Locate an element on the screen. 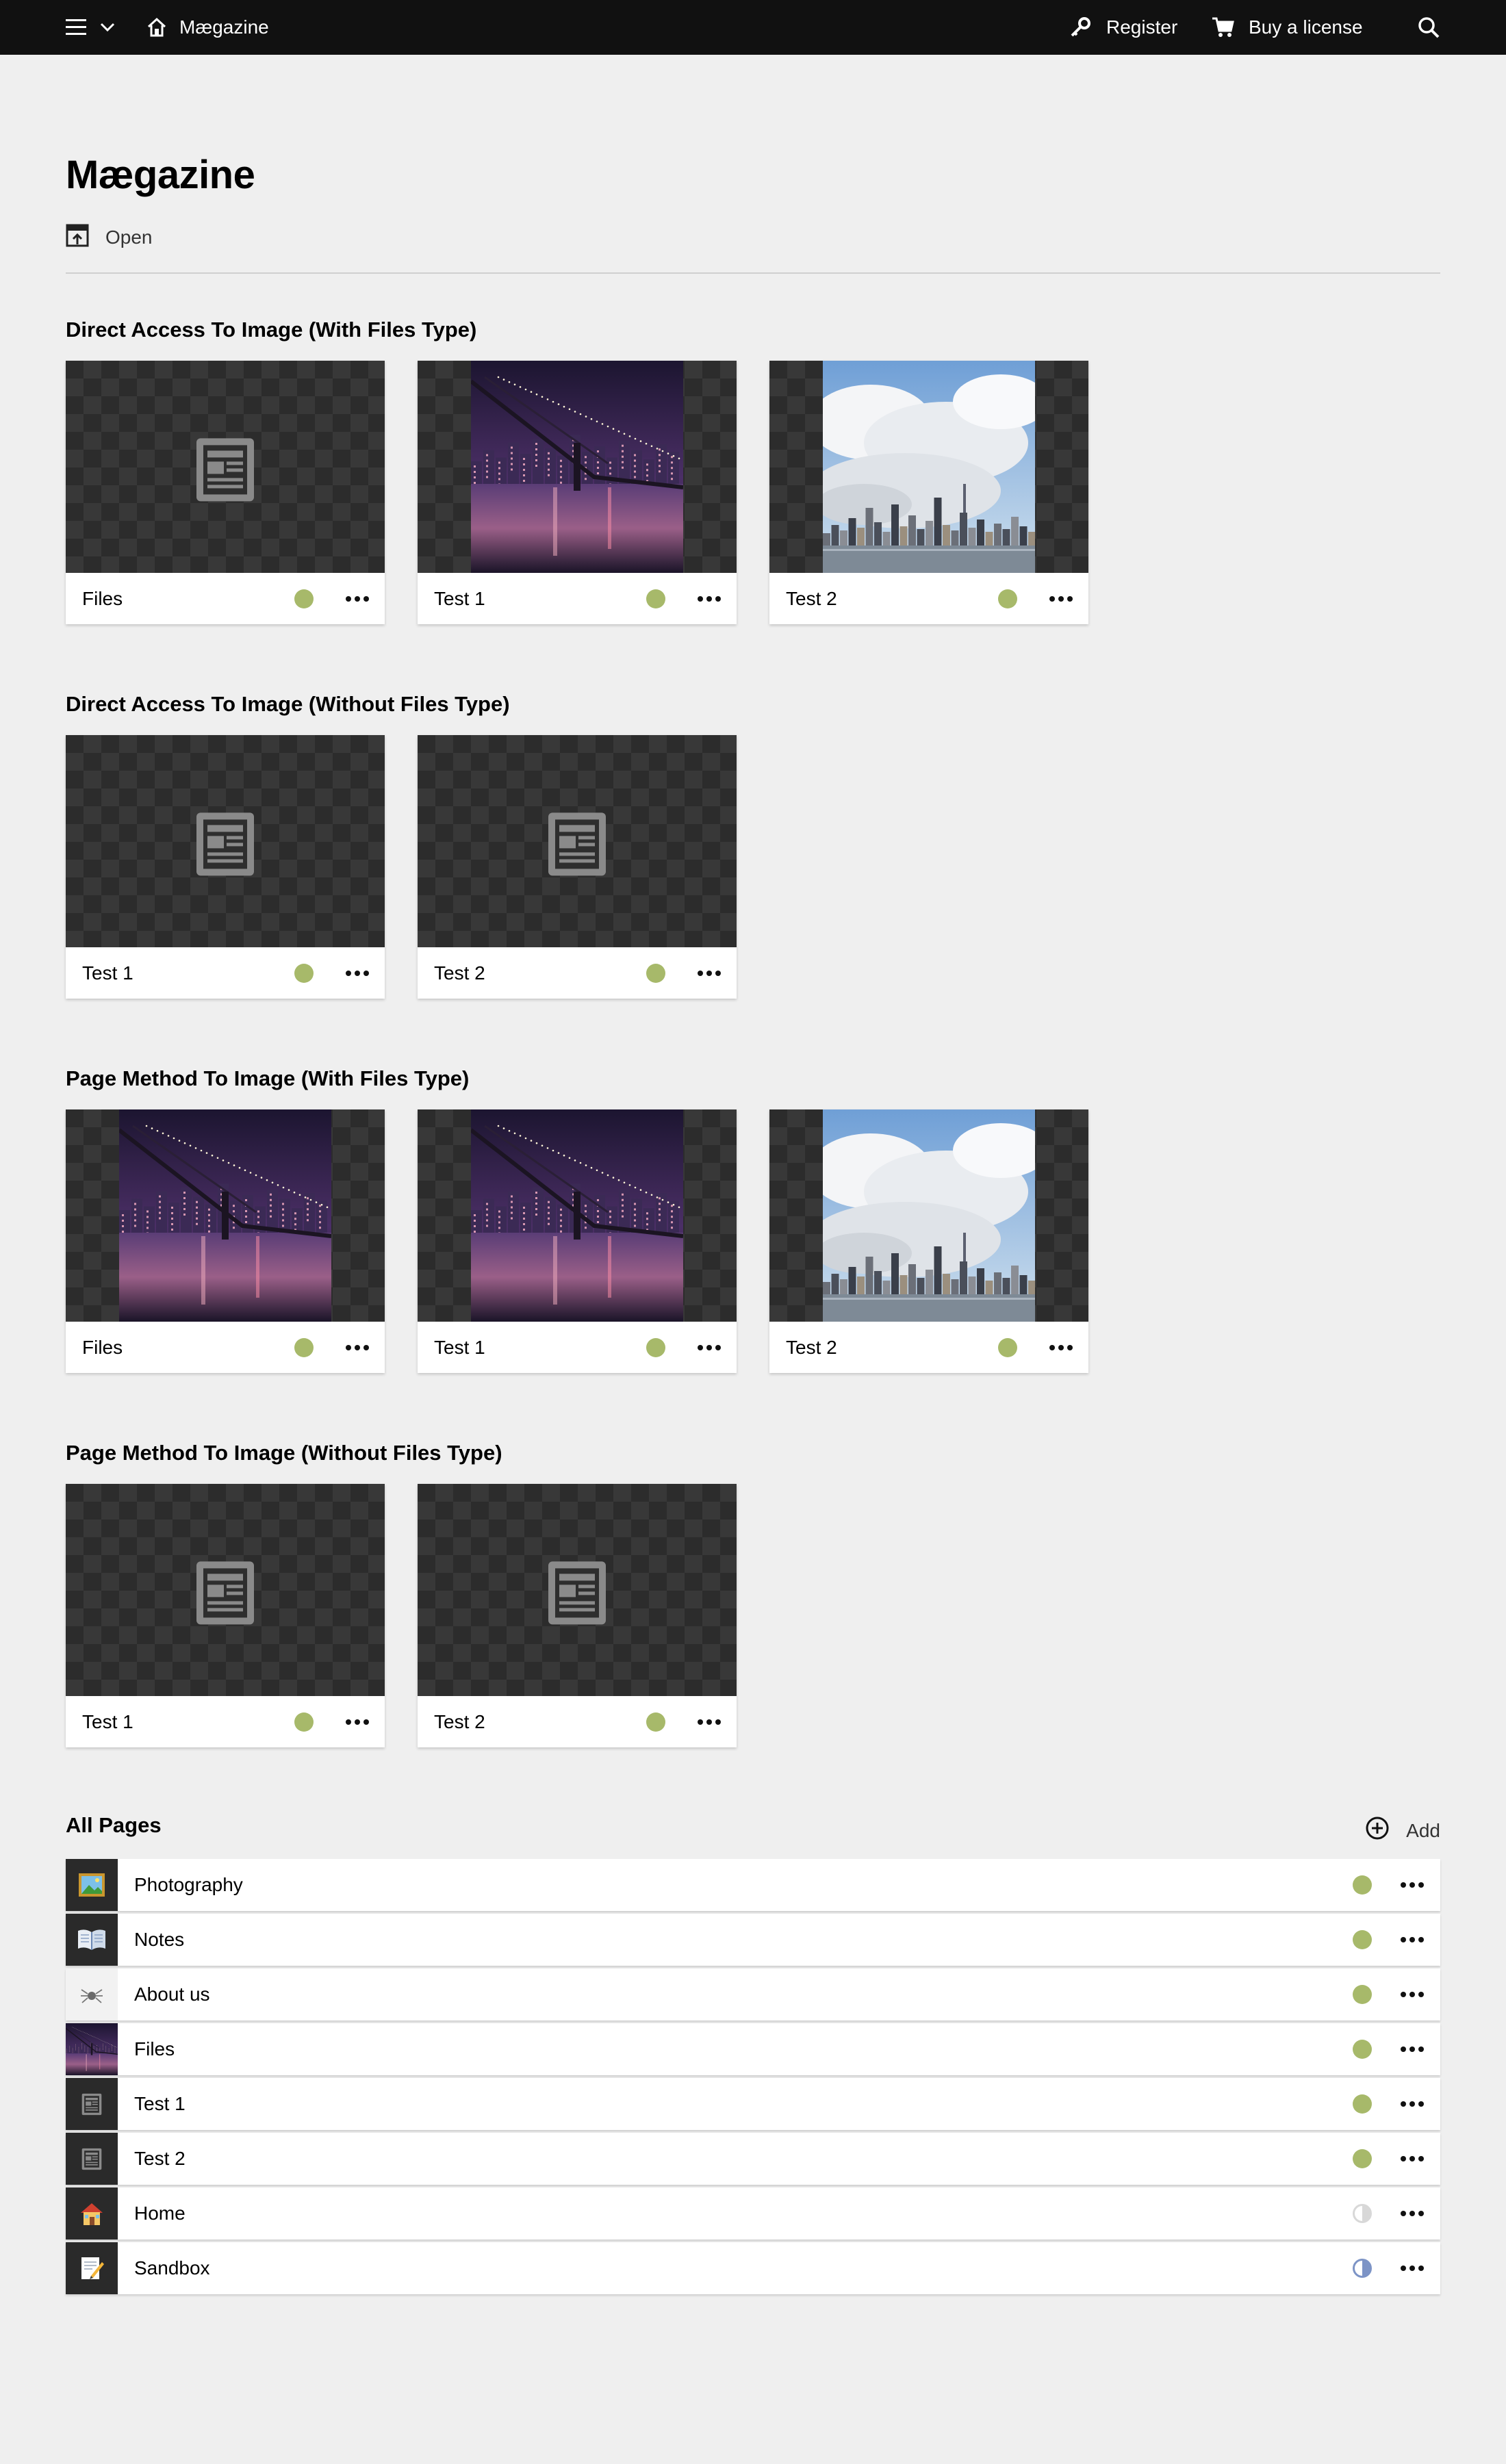 This screenshot has height=2464, width=1506. page-list-row: About us is located at coordinates (753, 1994).